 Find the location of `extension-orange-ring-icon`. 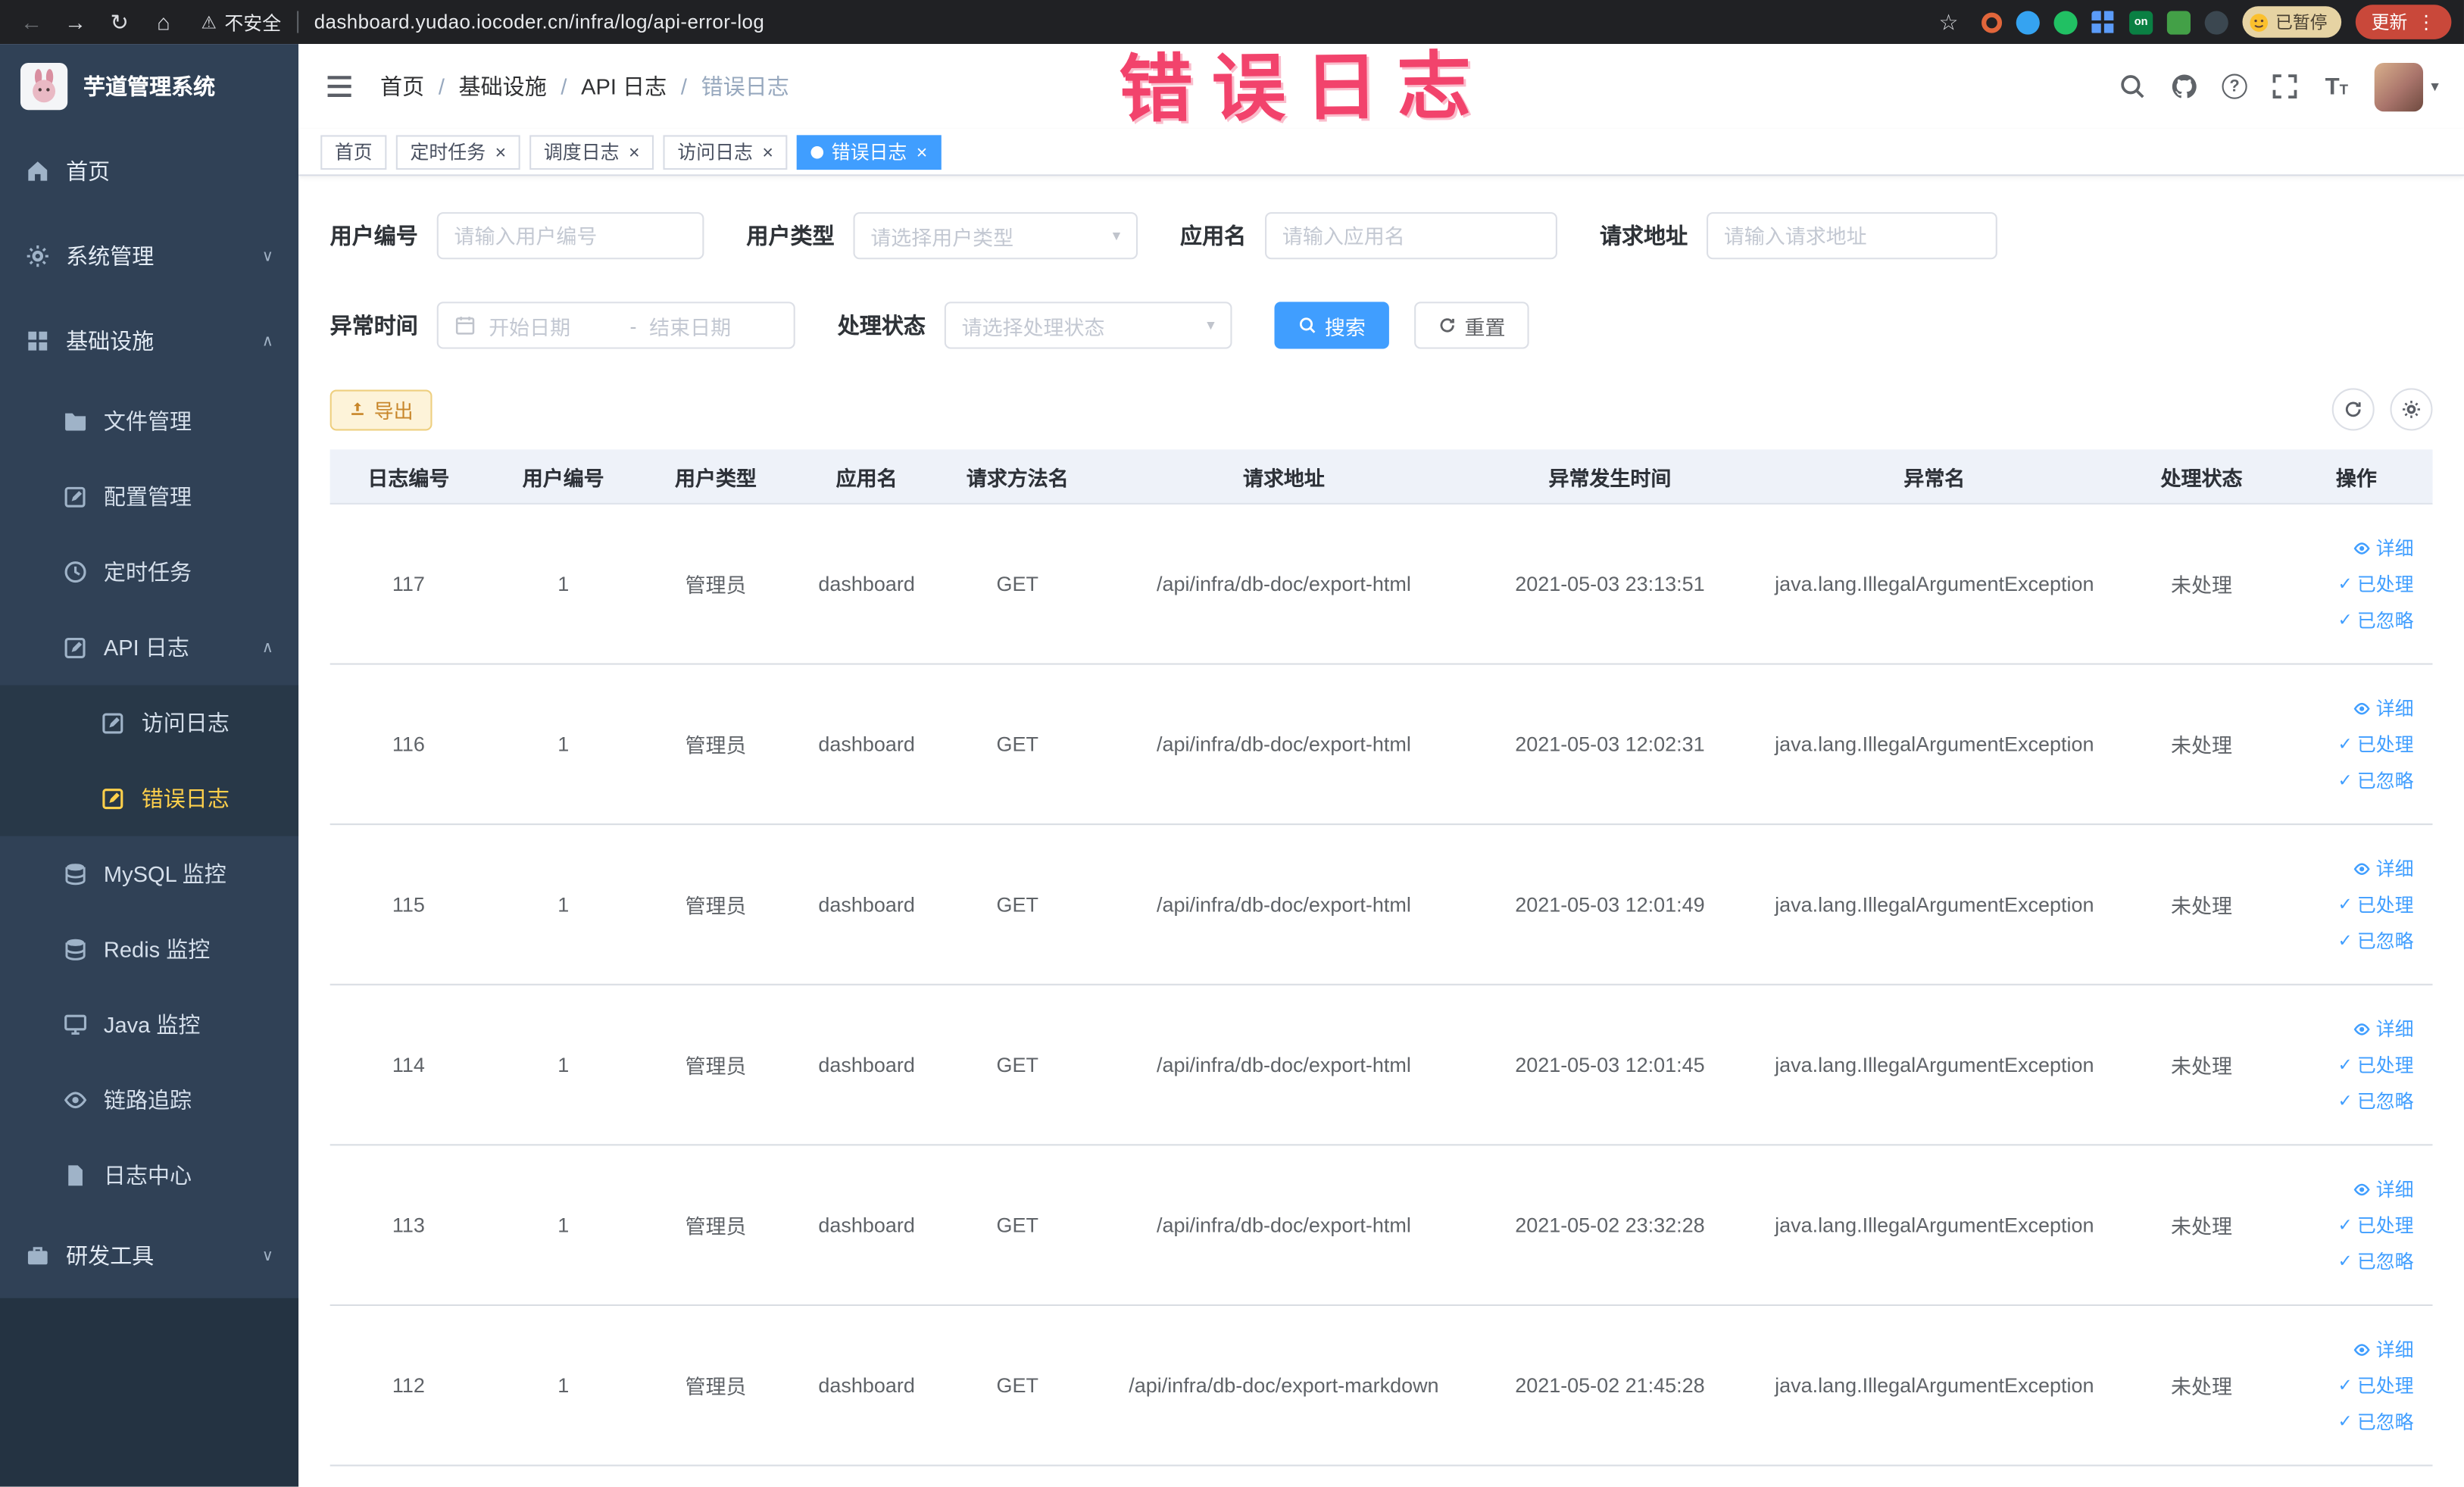

extension-orange-ring-icon is located at coordinates (1992, 22).